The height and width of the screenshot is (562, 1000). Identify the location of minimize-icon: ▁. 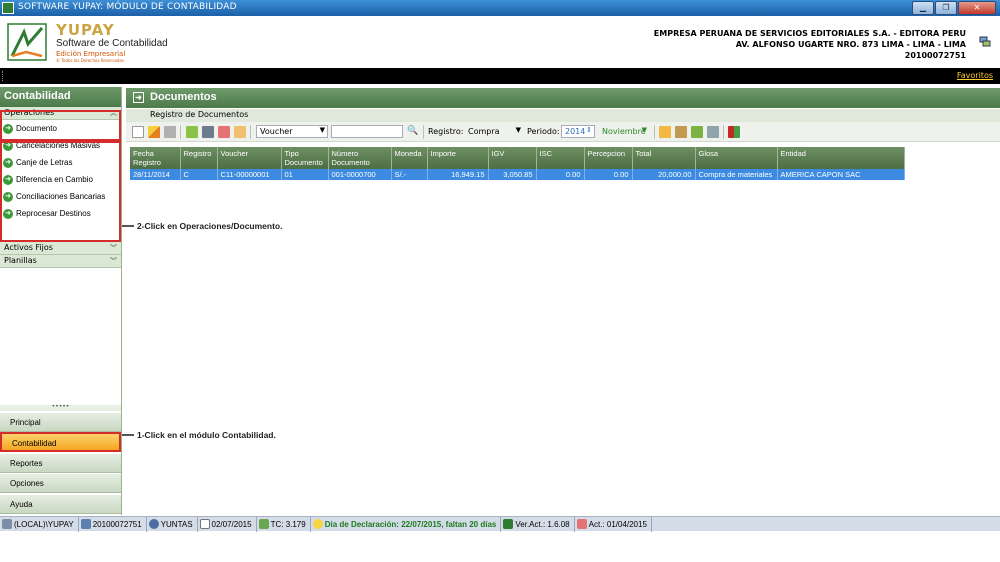
(923, 8).